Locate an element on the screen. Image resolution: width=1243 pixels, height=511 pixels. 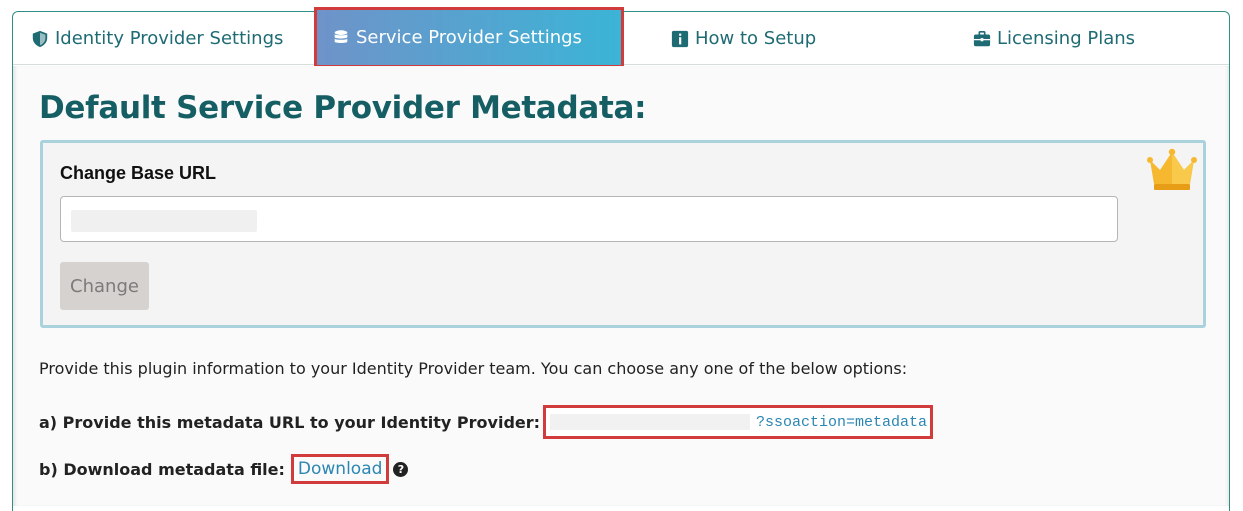
info-icon is located at coordinates (680, 38).